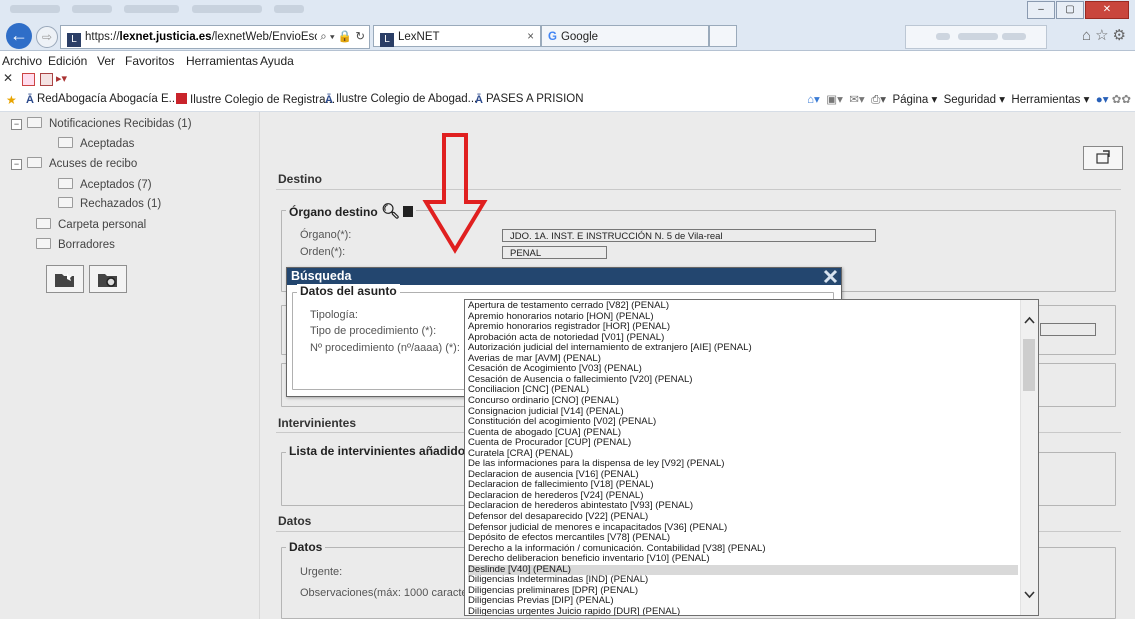 This screenshot has width=1135, height=619. Describe the element at coordinates (67, 61) in the screenshot. I see `menu-edicion: Edición` at that location.